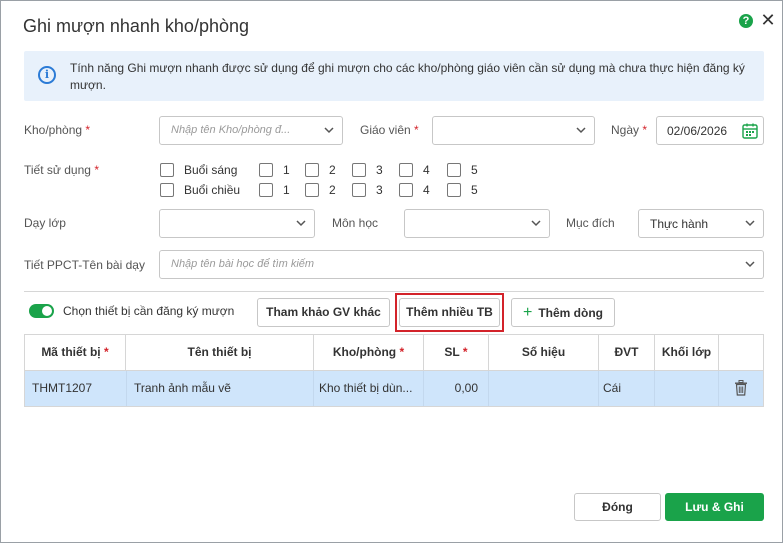 This screenshot has width=783, height=543. I want to click on cell-serial, so click(544, 388).